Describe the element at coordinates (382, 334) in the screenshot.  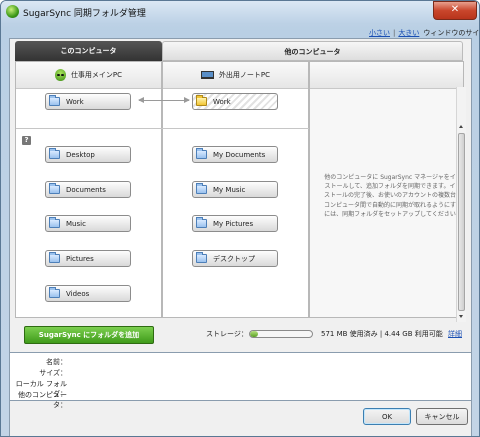
I see `storage-usage-text: 571 MB 使用済み | 4.44 GB 利用可能` at that location.